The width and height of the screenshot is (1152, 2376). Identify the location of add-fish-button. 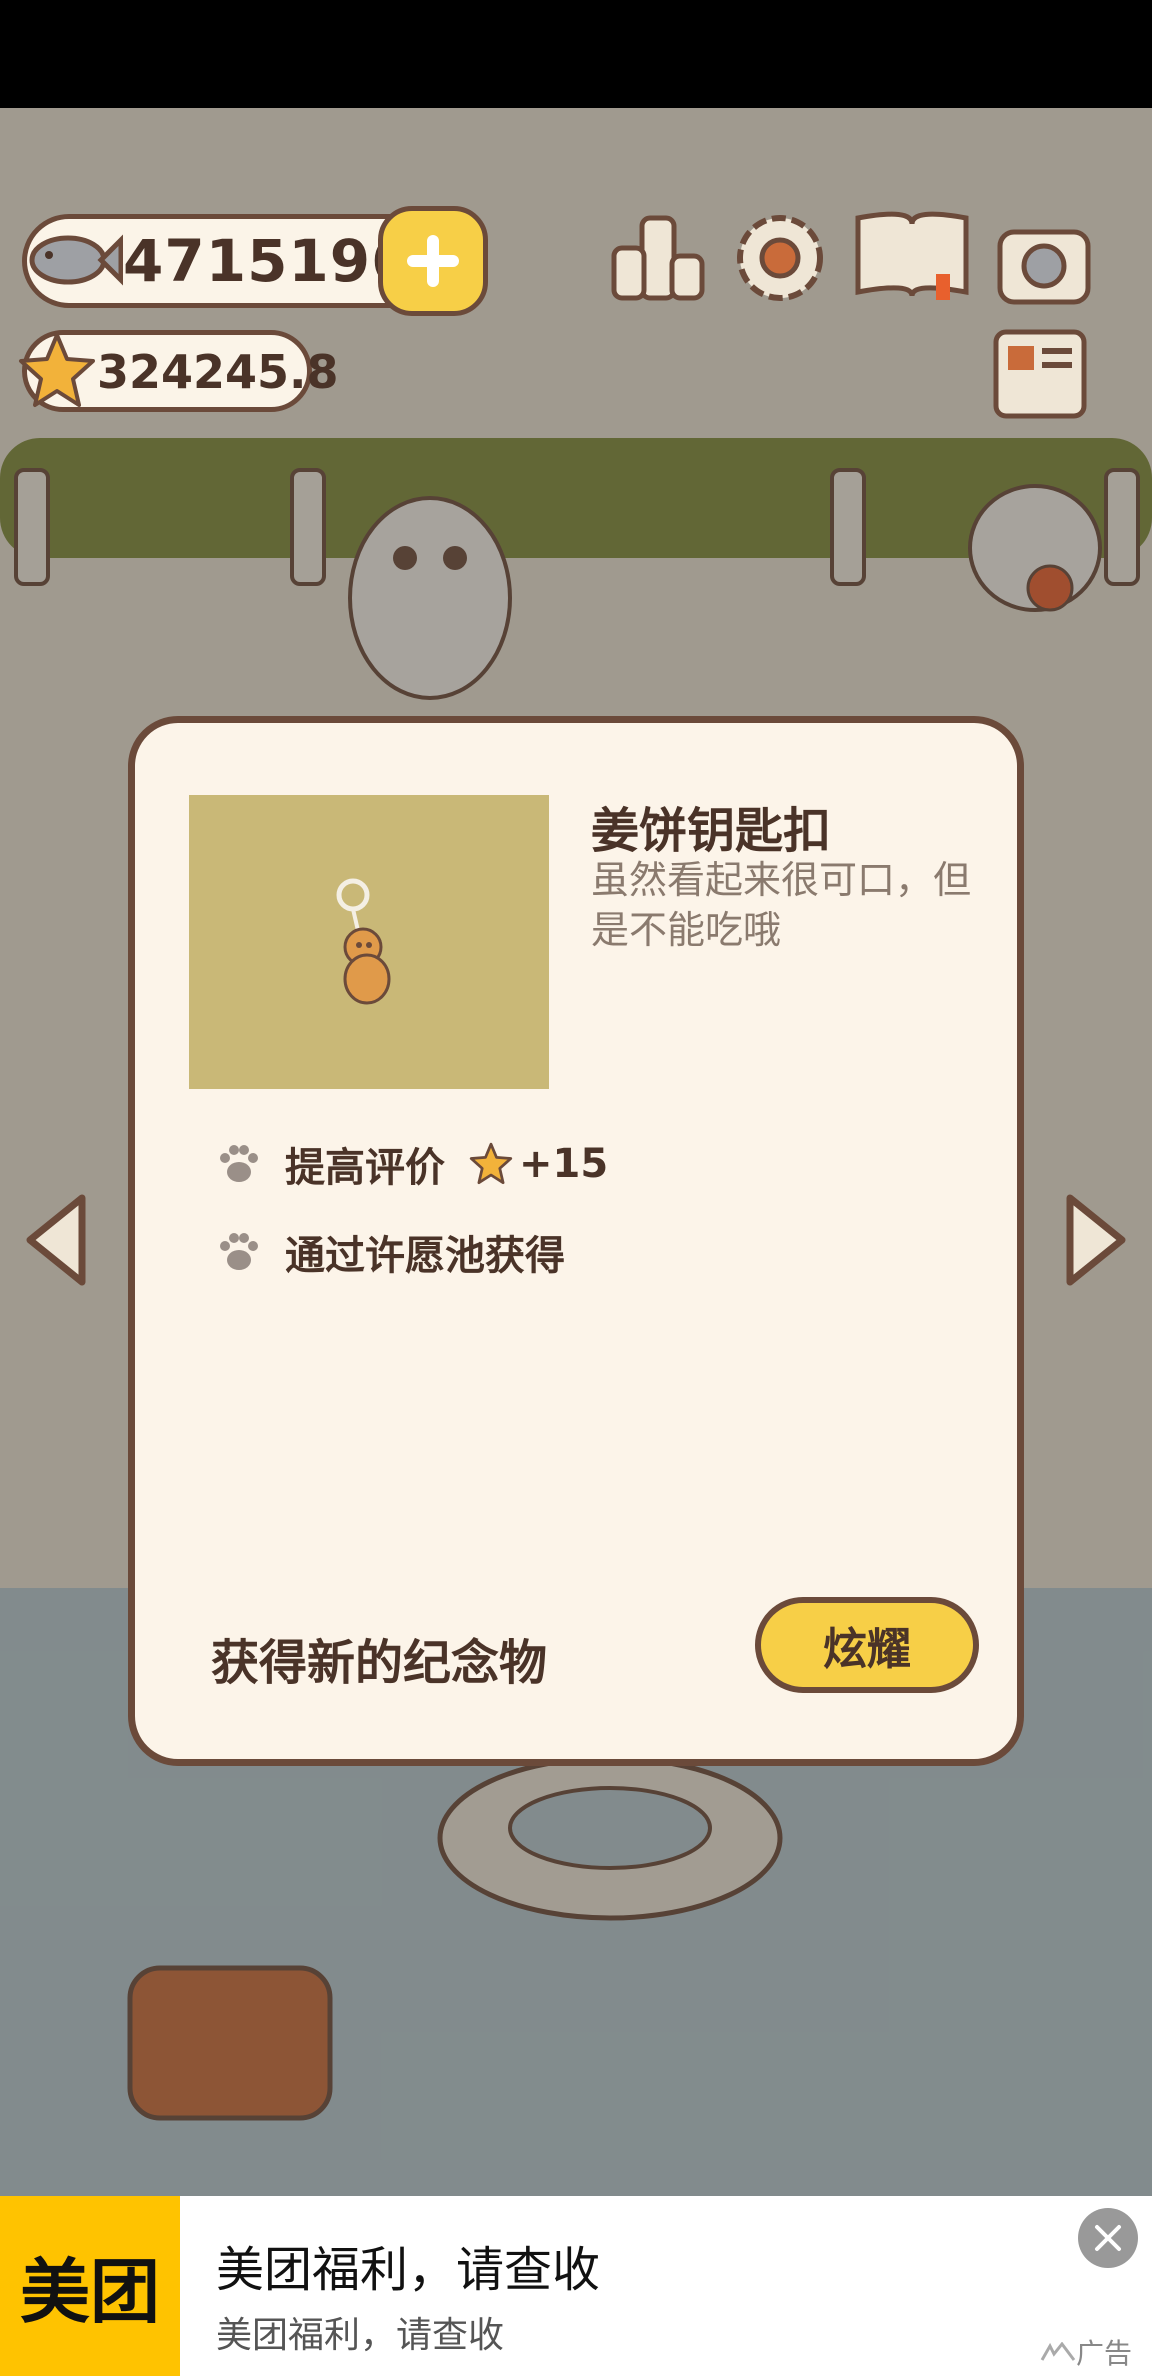
(433, 261).